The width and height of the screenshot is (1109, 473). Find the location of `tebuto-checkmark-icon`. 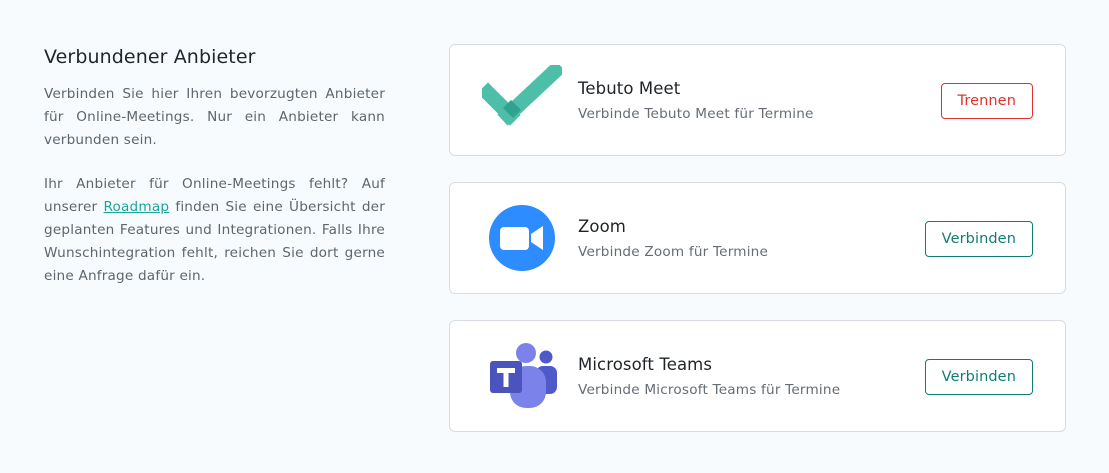

tebuto-checkmark-icon is located at coordinates (522, 100).